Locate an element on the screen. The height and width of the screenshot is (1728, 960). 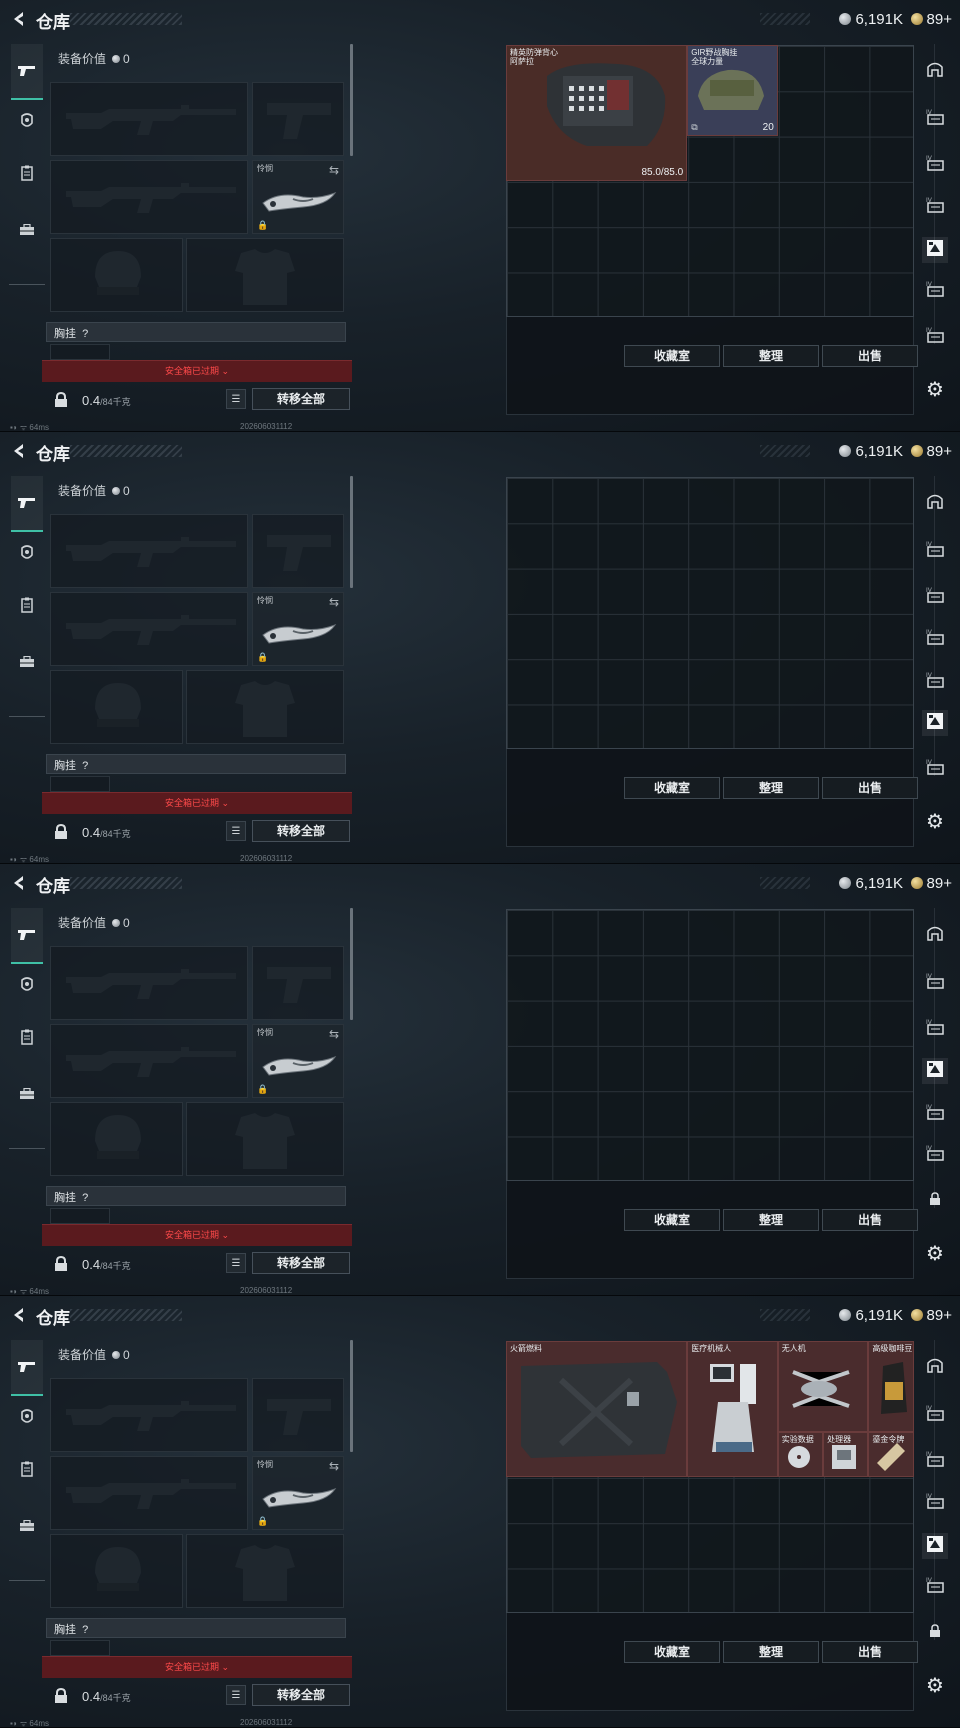
stash-item-rig: GIR野战胸挂 全球力量 ⧉ 20 is located at coordinates (732, 90).